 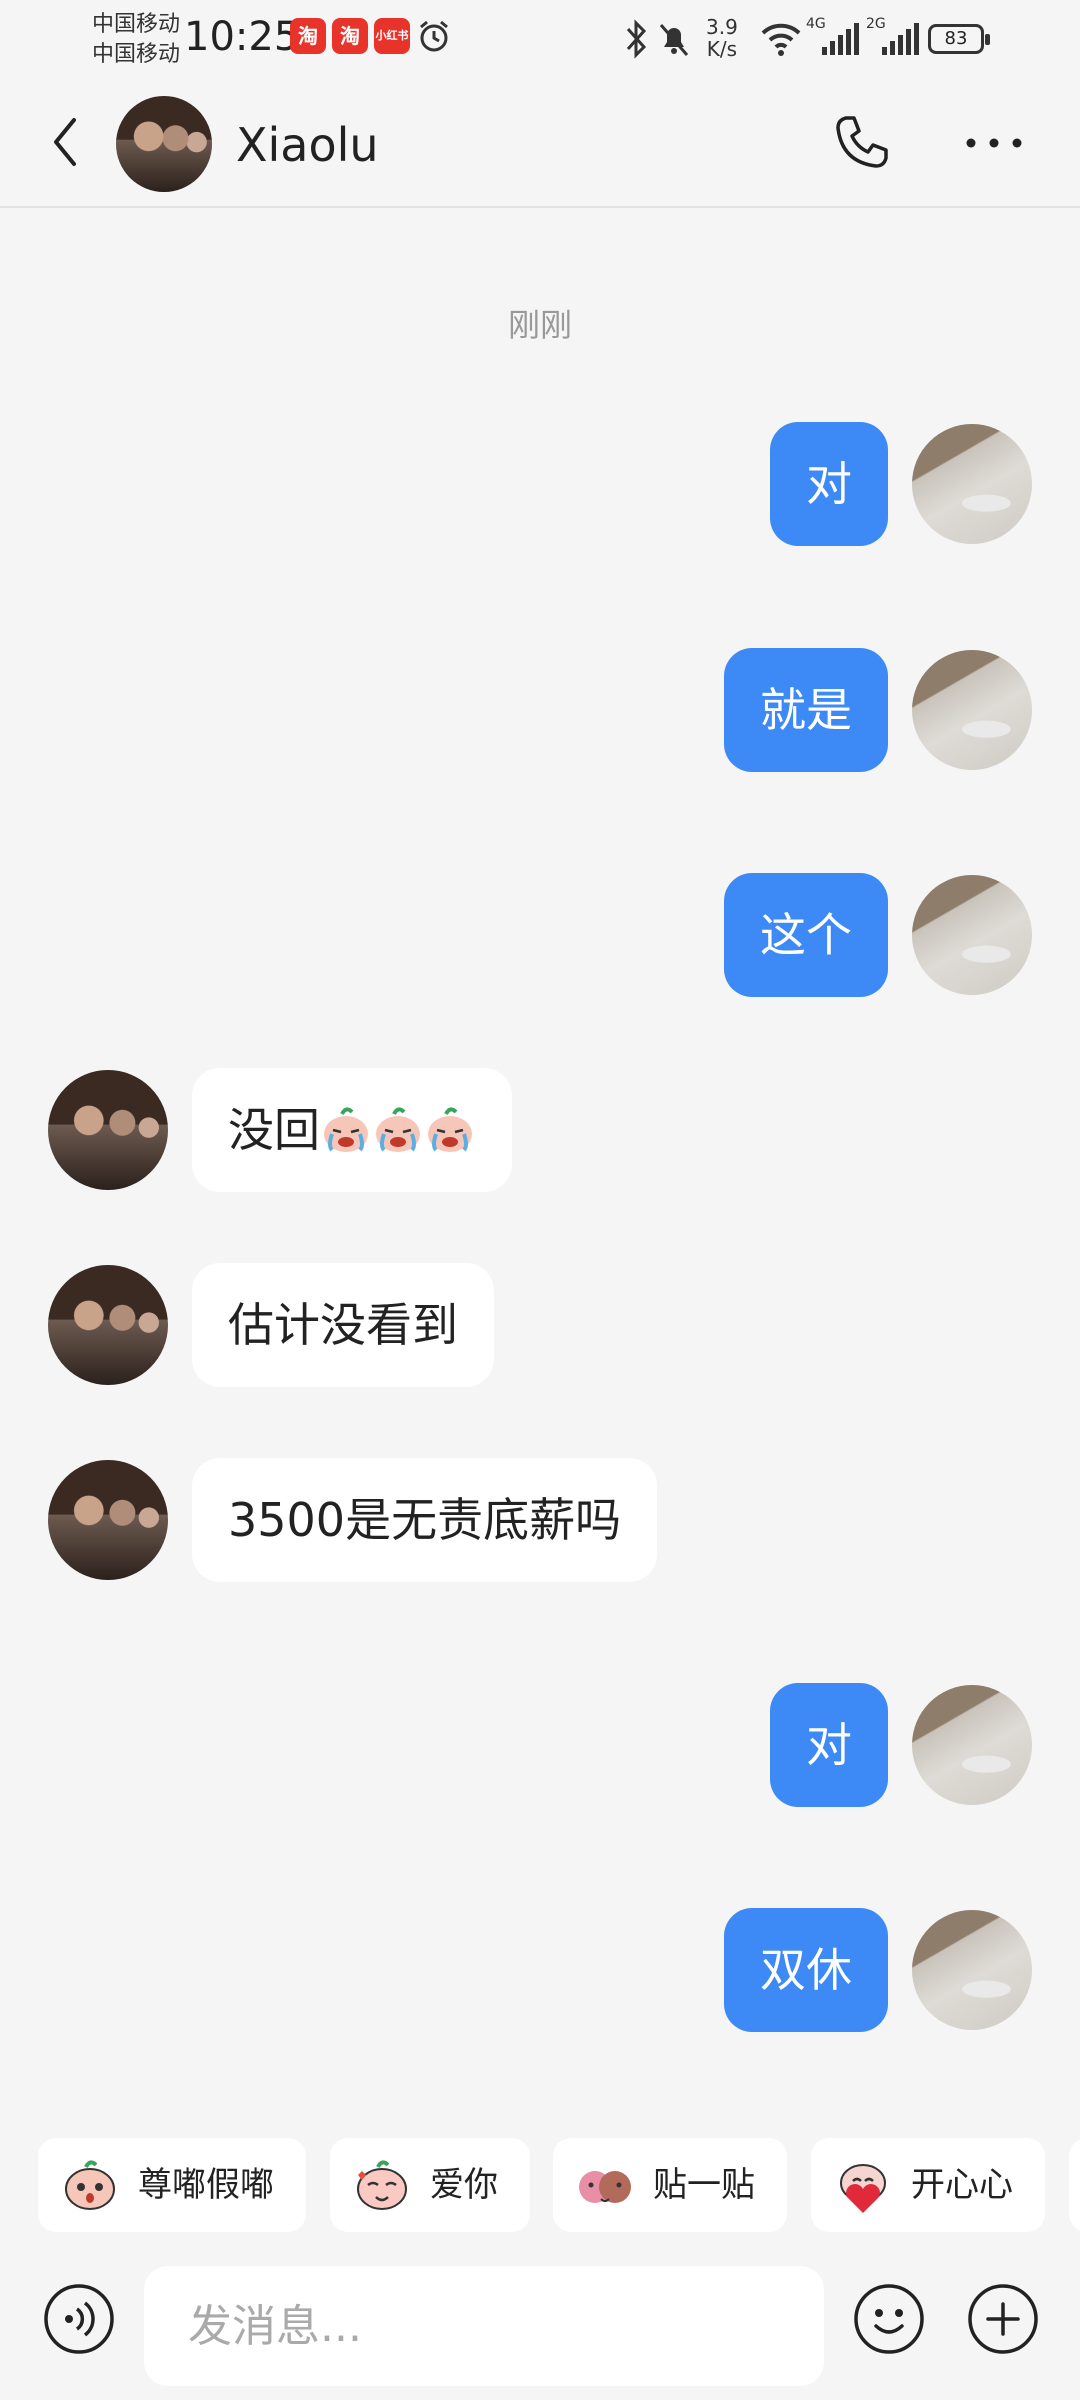 What do you see at coordinates (136, 40) in the screenshot?
I see `carrier-names: 中国移动 中国移动` at bounding box center [136, 40].